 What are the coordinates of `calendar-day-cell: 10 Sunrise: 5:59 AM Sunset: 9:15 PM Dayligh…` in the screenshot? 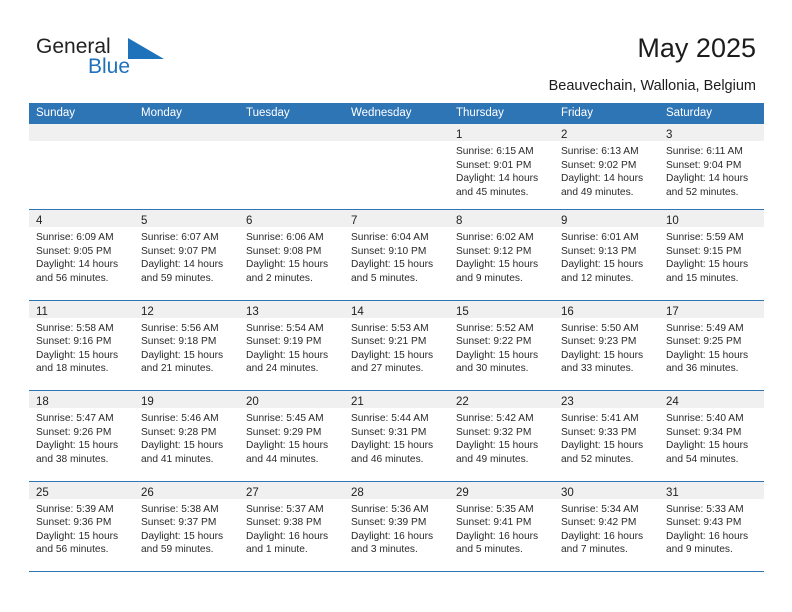 It's located at (711, 255).